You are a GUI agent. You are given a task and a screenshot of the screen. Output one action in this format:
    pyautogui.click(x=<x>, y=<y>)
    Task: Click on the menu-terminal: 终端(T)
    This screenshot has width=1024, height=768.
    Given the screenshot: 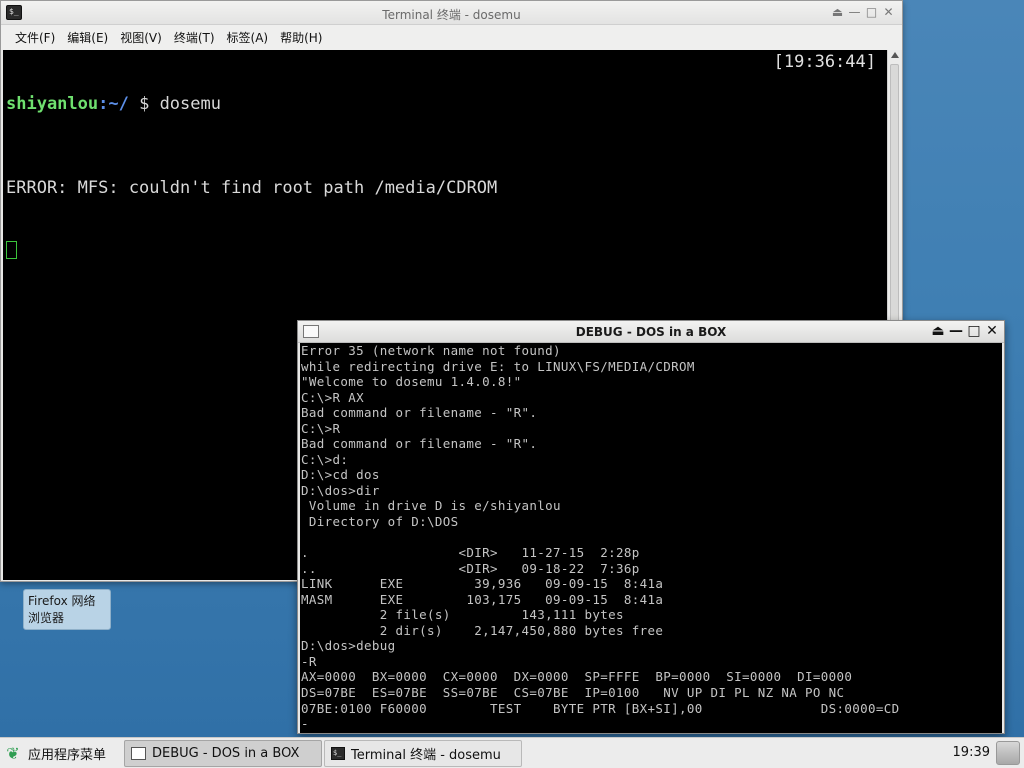 What is the action you would take?
    pyautogui.click(x=194, y=37)
    